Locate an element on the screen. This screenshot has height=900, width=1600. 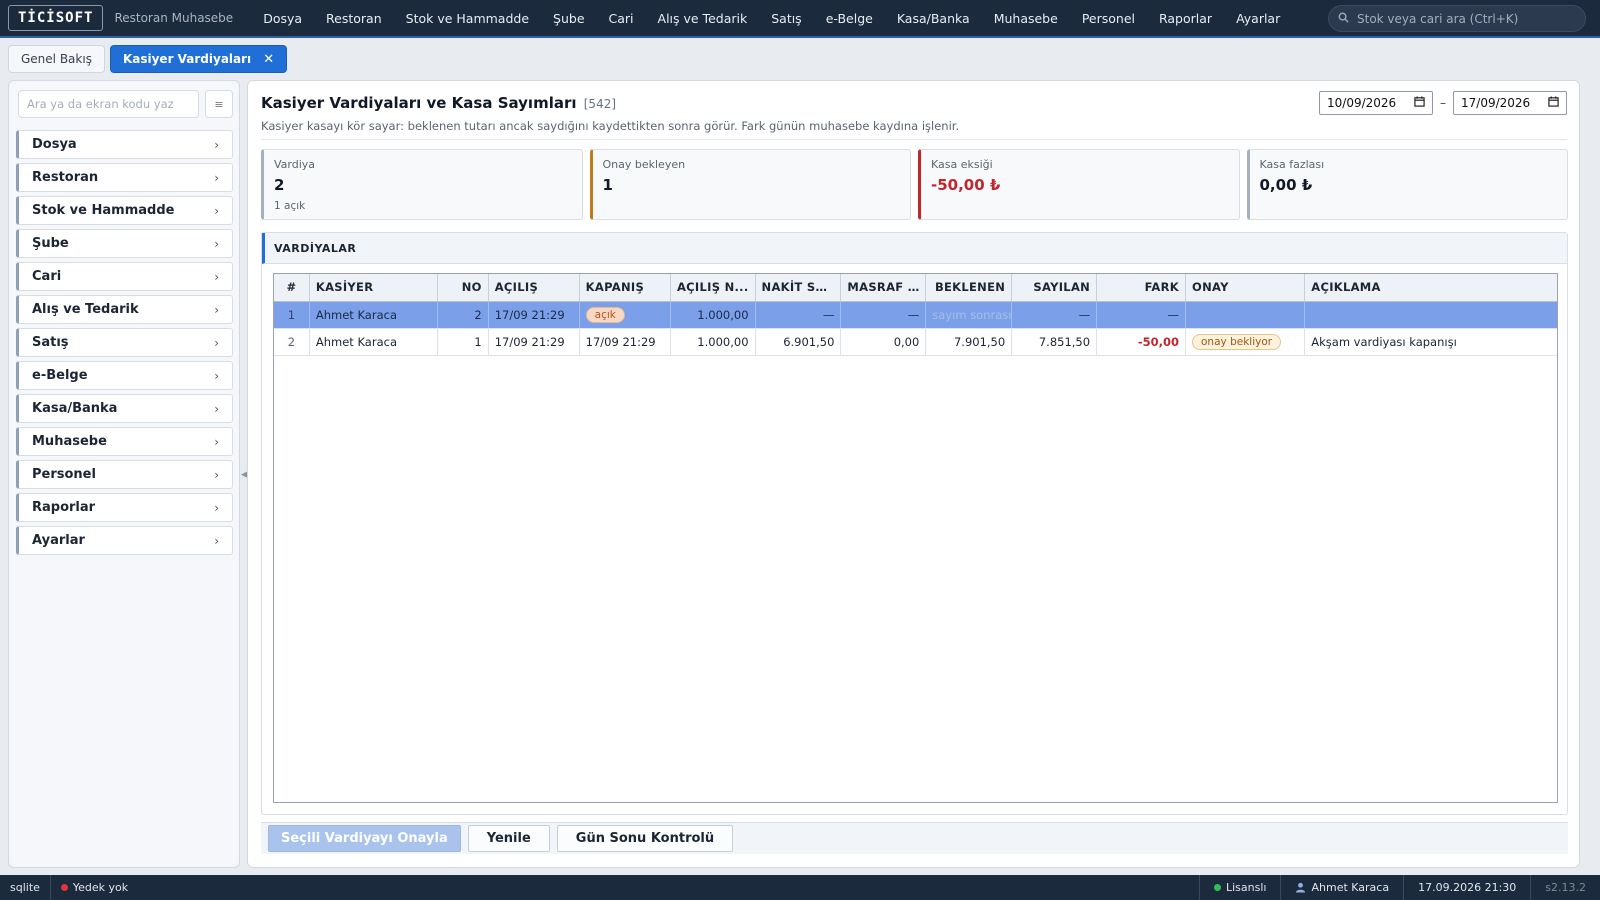
sidebar-item-dosya: Dosya › is located at coordinates (124, 144).